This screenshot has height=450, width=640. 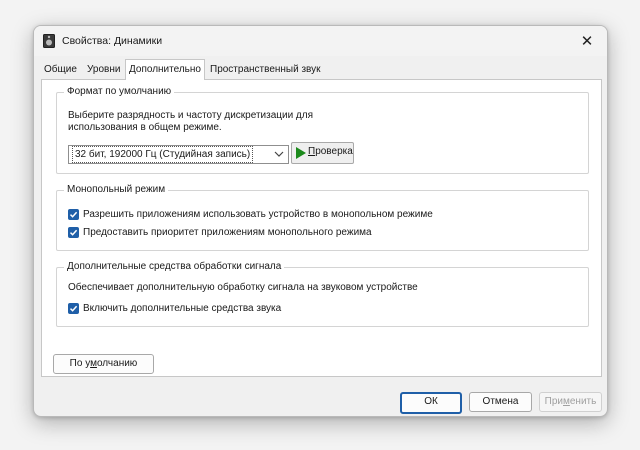 What do you see at coordinates (265, 69) in the screenshot?
I see `tab-spatial-sound: Пространственный звук` at bounding box center [265, 69].